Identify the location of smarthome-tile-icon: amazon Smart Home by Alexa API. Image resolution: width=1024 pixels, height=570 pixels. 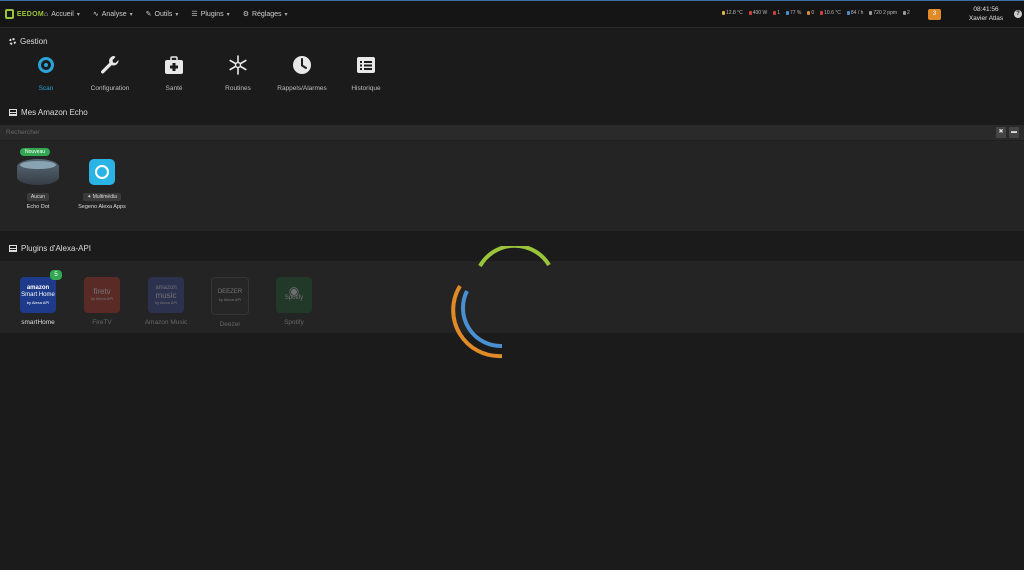
(38, 295).